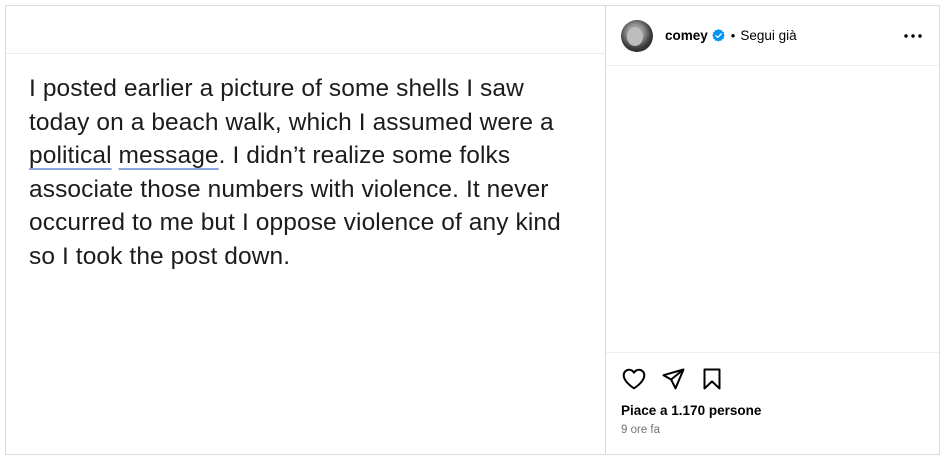 The height and width of the screenshot is (459, 943). What do you see at coordinates (686, 35) in the screenshot?
I see `username: comey` at bounding box center [686, 35].